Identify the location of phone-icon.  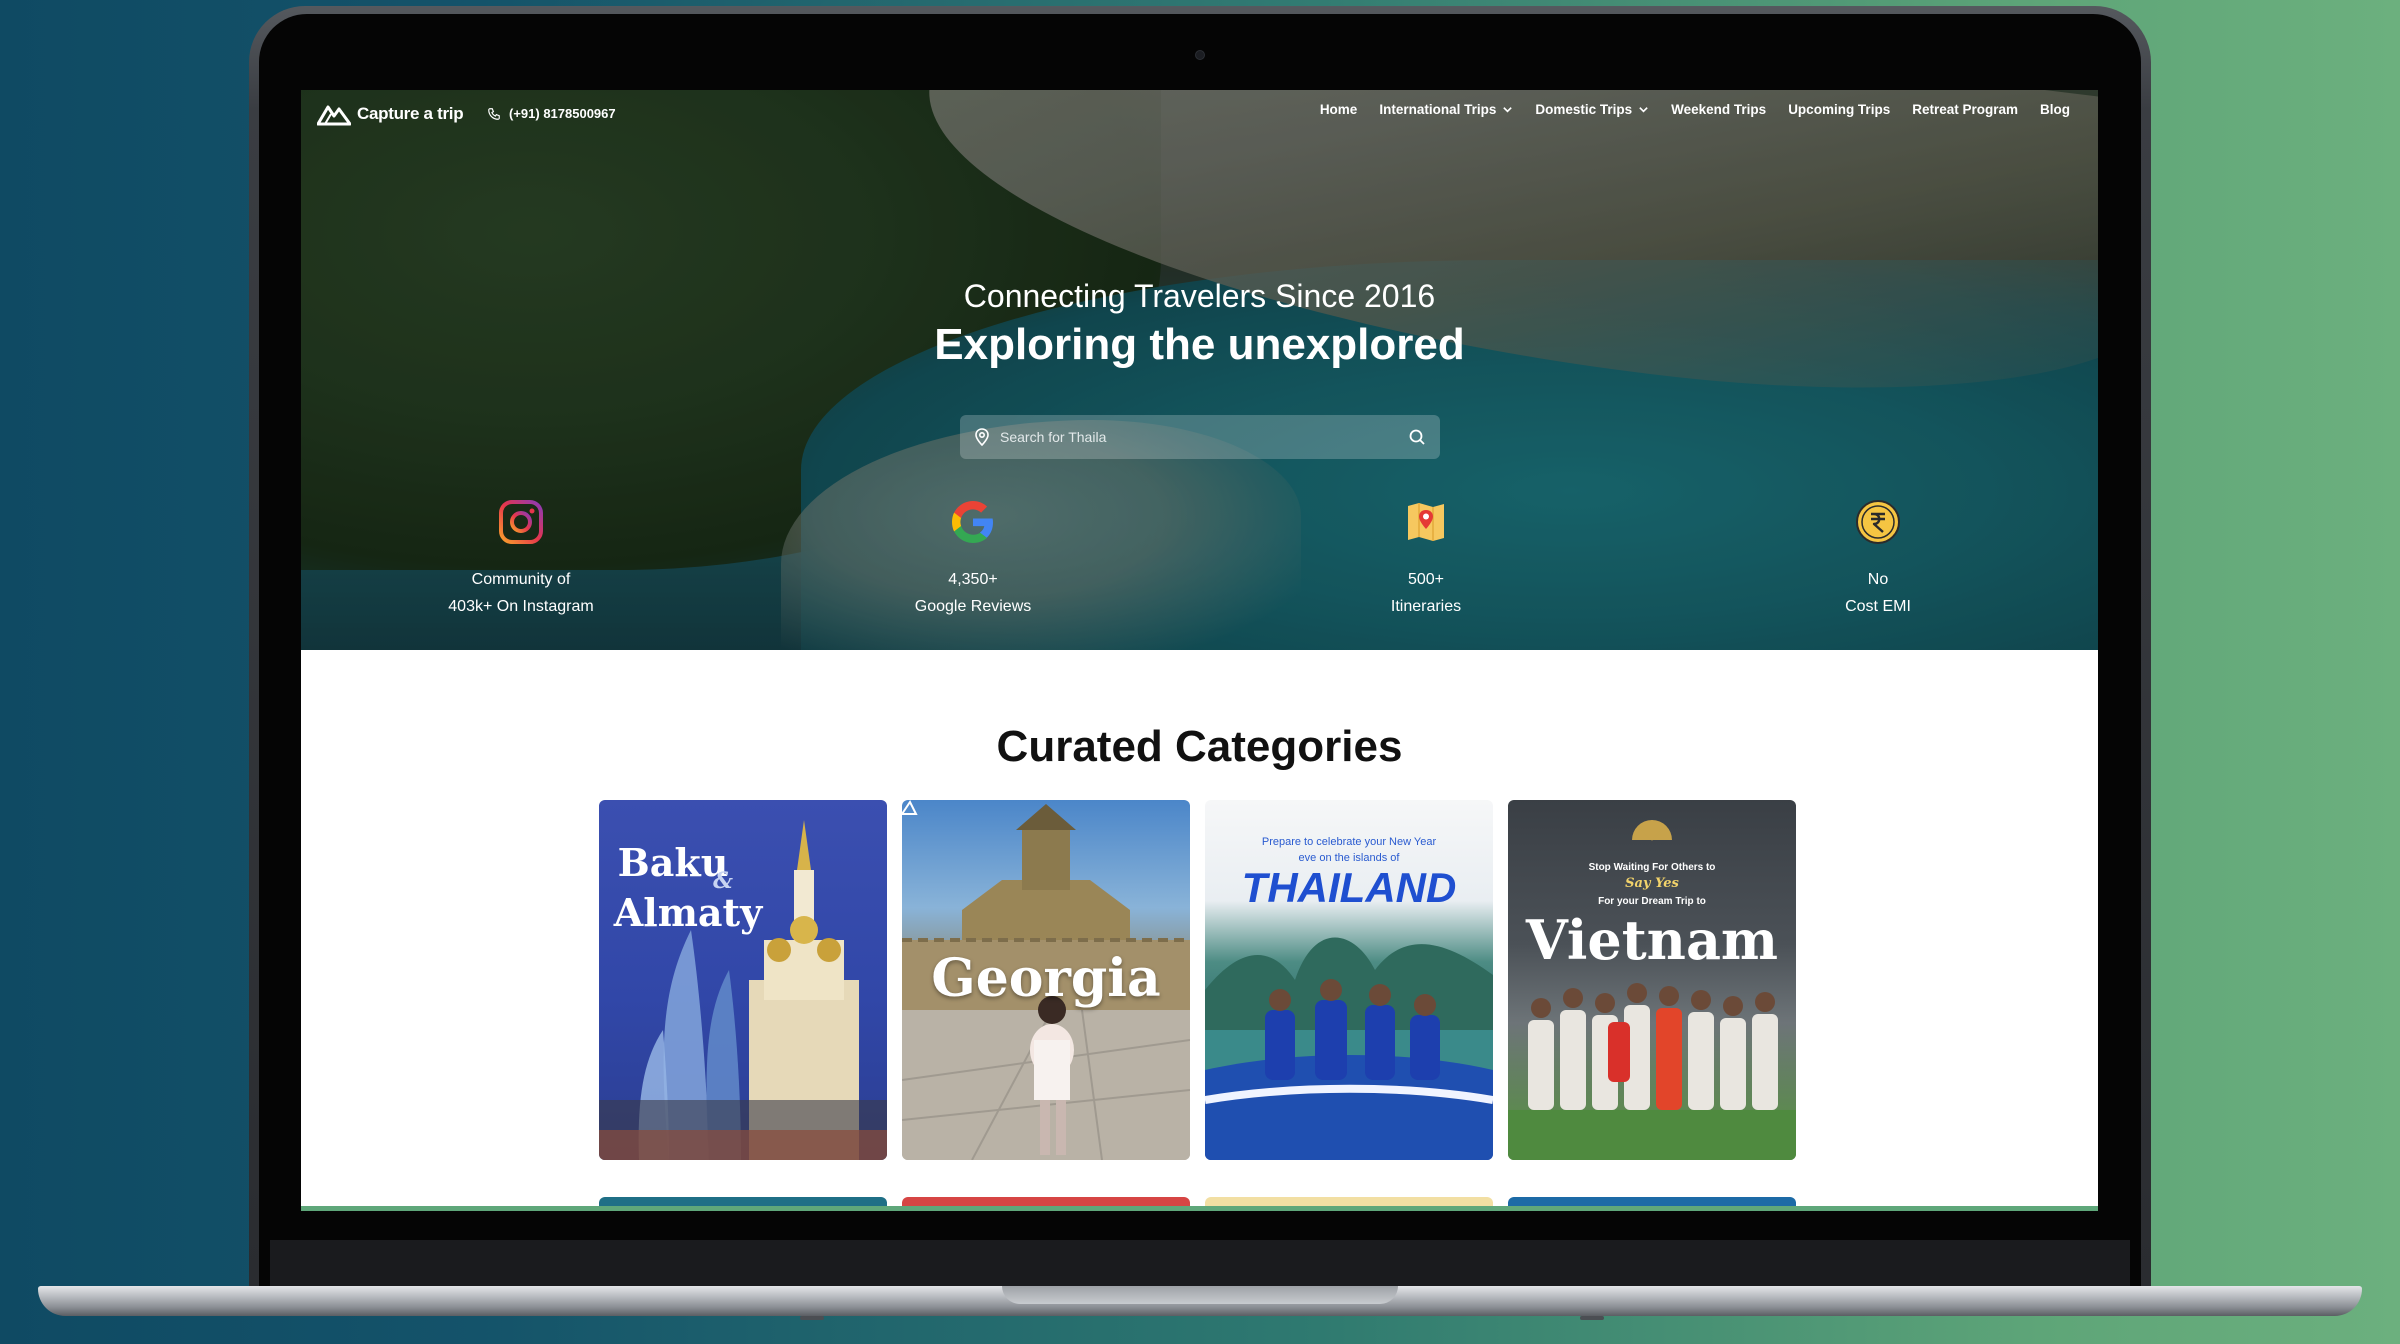
(494, 113).